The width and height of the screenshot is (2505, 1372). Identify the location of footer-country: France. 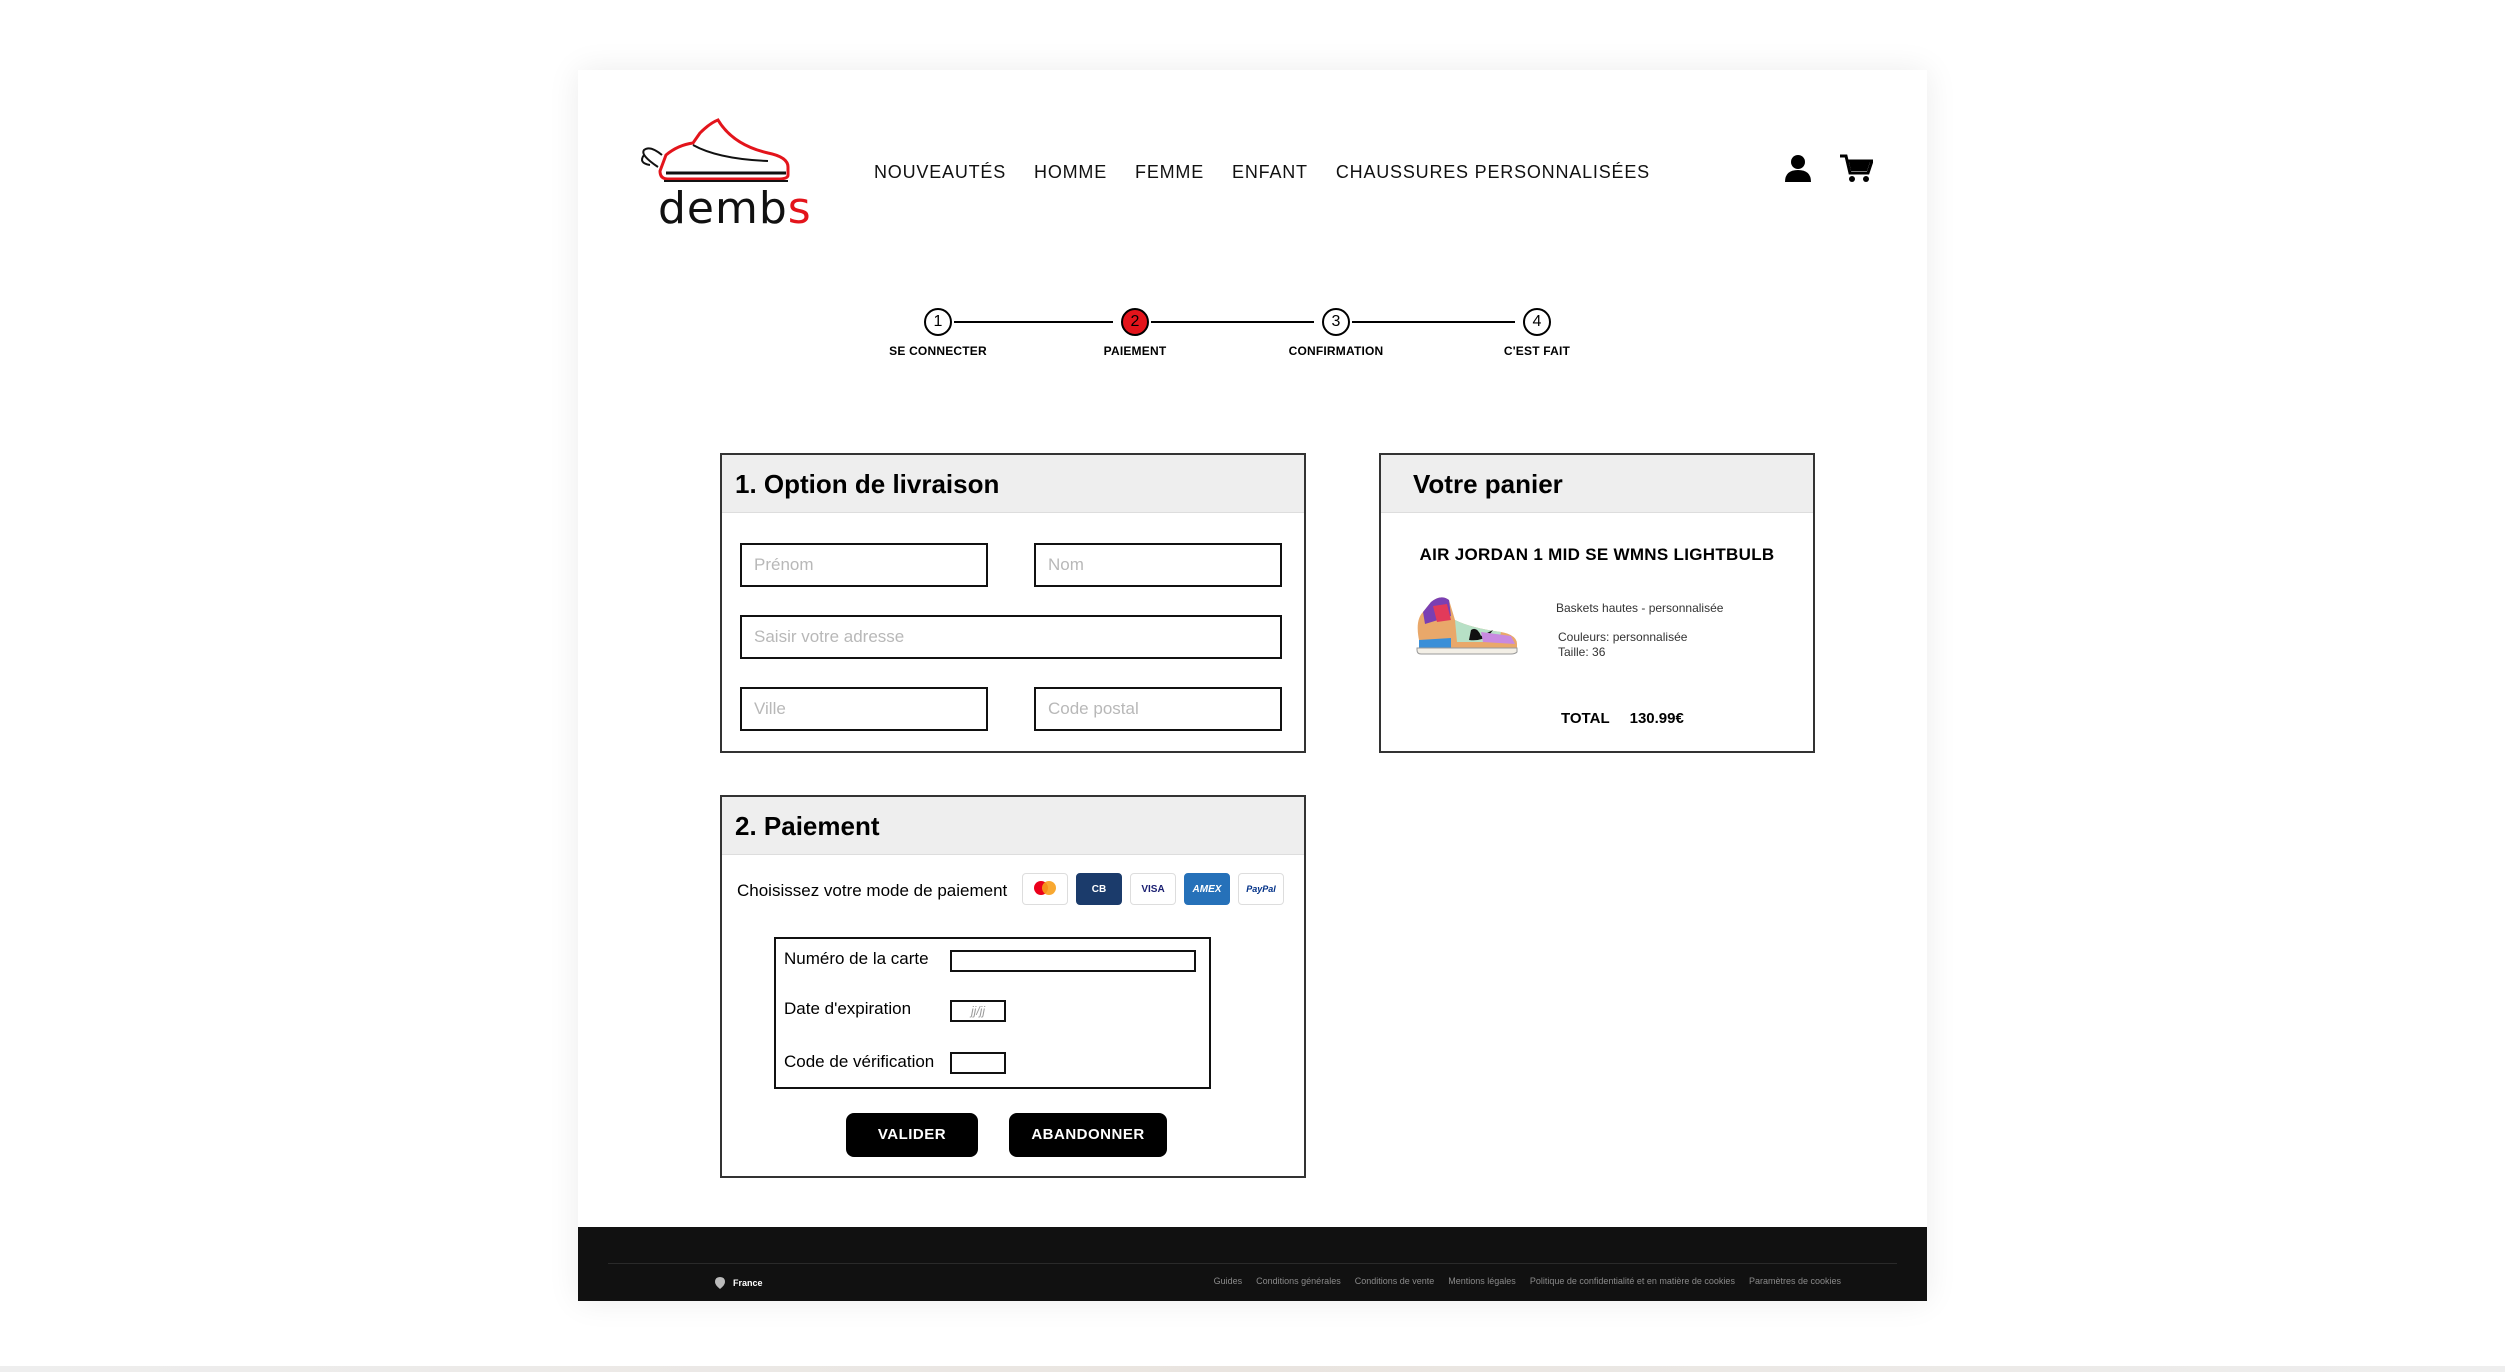
(739, 1283).